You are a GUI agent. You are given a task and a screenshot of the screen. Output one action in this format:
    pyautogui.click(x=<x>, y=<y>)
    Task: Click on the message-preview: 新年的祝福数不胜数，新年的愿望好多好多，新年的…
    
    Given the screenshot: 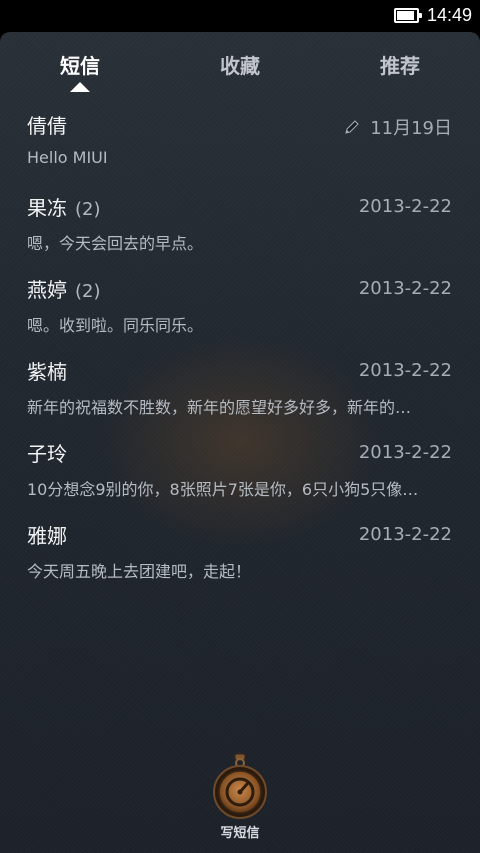 What is the action you would take?
    pyautogui.click(x=219, y=407)
    